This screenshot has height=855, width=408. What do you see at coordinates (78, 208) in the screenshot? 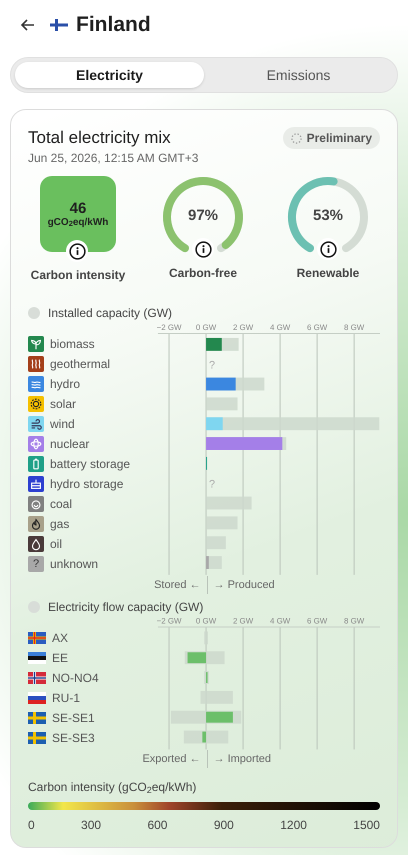
I see `intensity-value: 46` at bounding box center [78, 208].